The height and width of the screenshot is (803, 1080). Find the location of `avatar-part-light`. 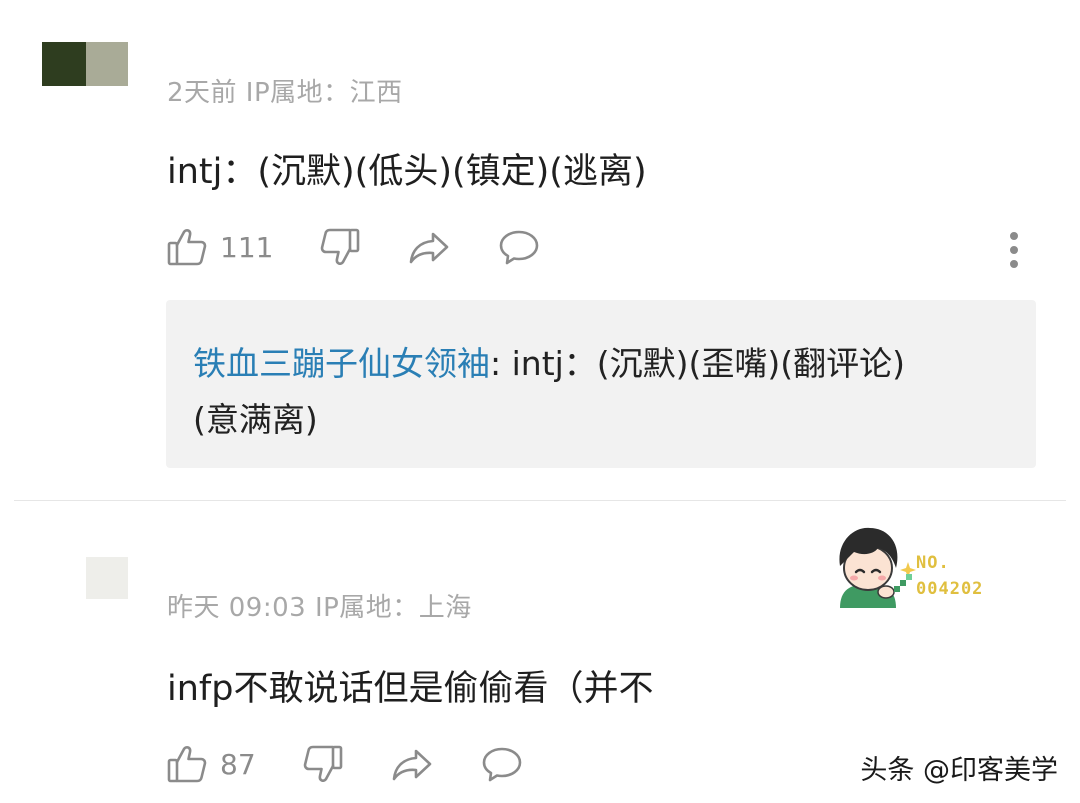

avatar-part-light is located at coordinates (107, 64).